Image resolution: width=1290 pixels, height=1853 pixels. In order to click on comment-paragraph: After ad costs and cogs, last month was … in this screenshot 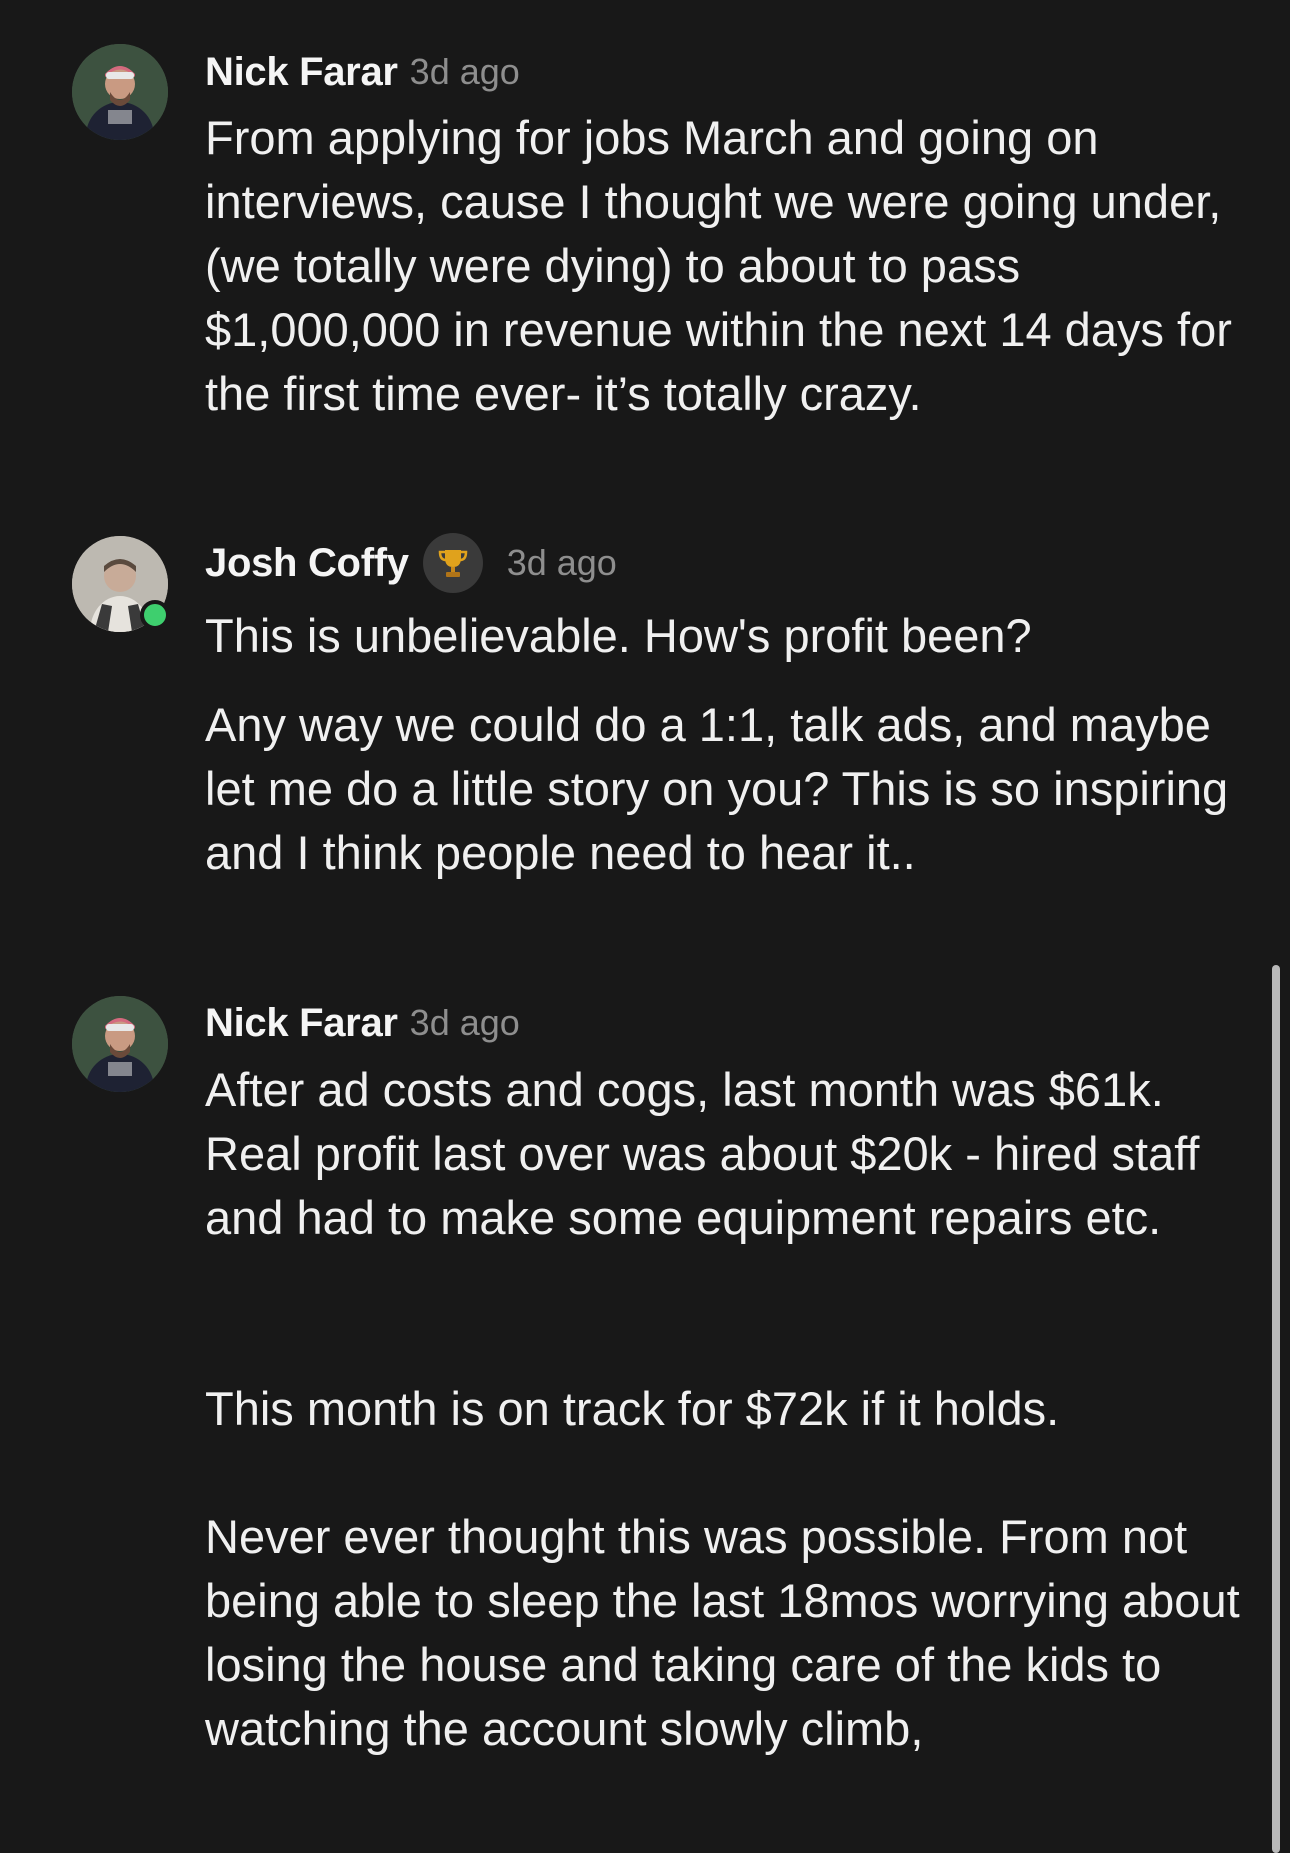, I will do `click(702, 1153)`.